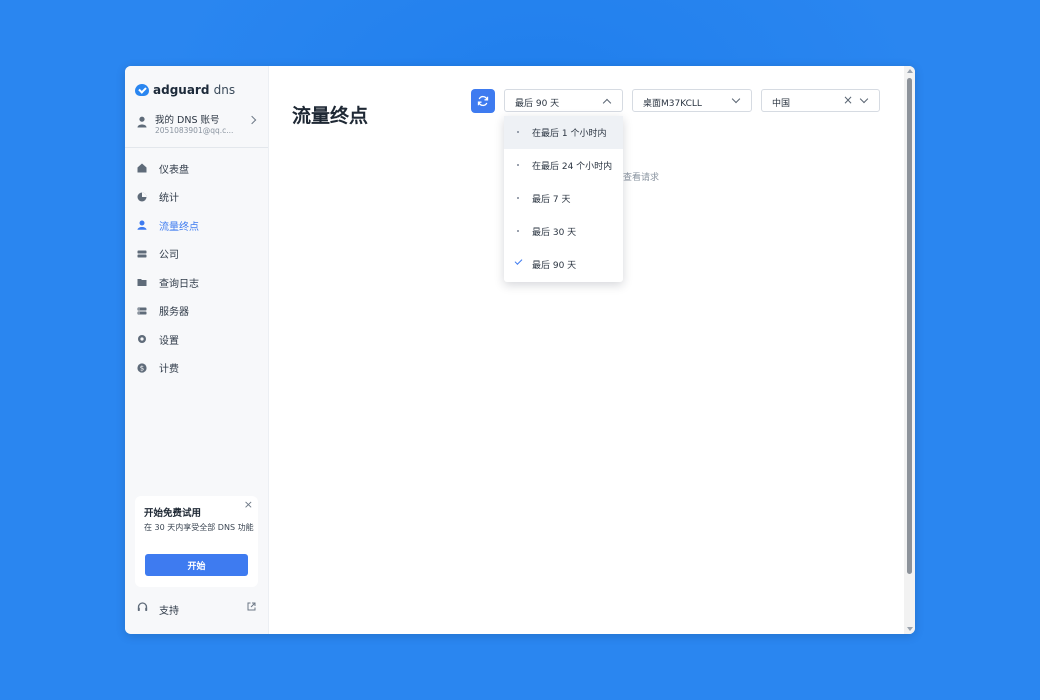 This screenshot has height=700, width=1040. Describe the element at coordinates (641, 178) in the screenshot. I see `empty-state-text: 查看请求` at that location.